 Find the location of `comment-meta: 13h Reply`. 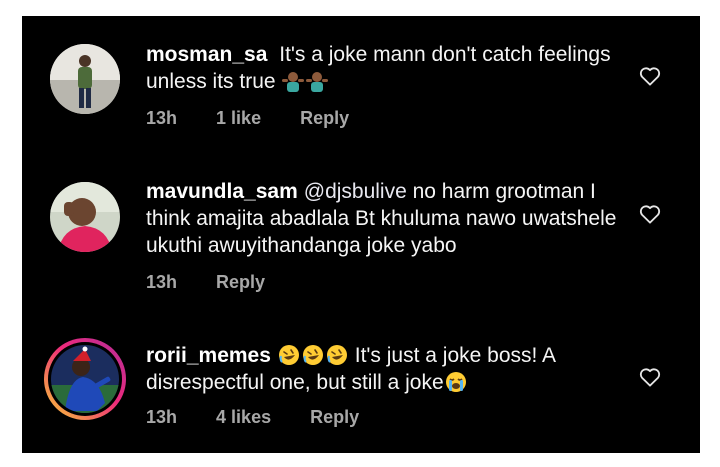

comment-meta: 13h Reply is located at coordinates (222, 282).